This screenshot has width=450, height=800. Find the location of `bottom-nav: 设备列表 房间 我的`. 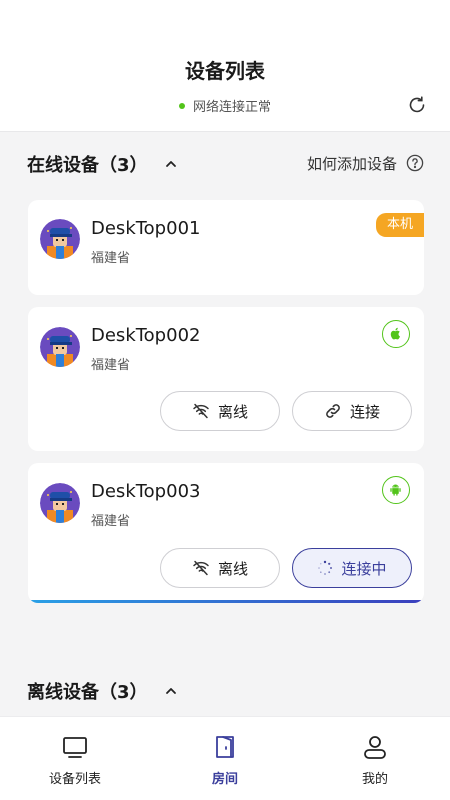

bottom-nav: 设备列表 房间 我的 is located at coordinates (225, 758).